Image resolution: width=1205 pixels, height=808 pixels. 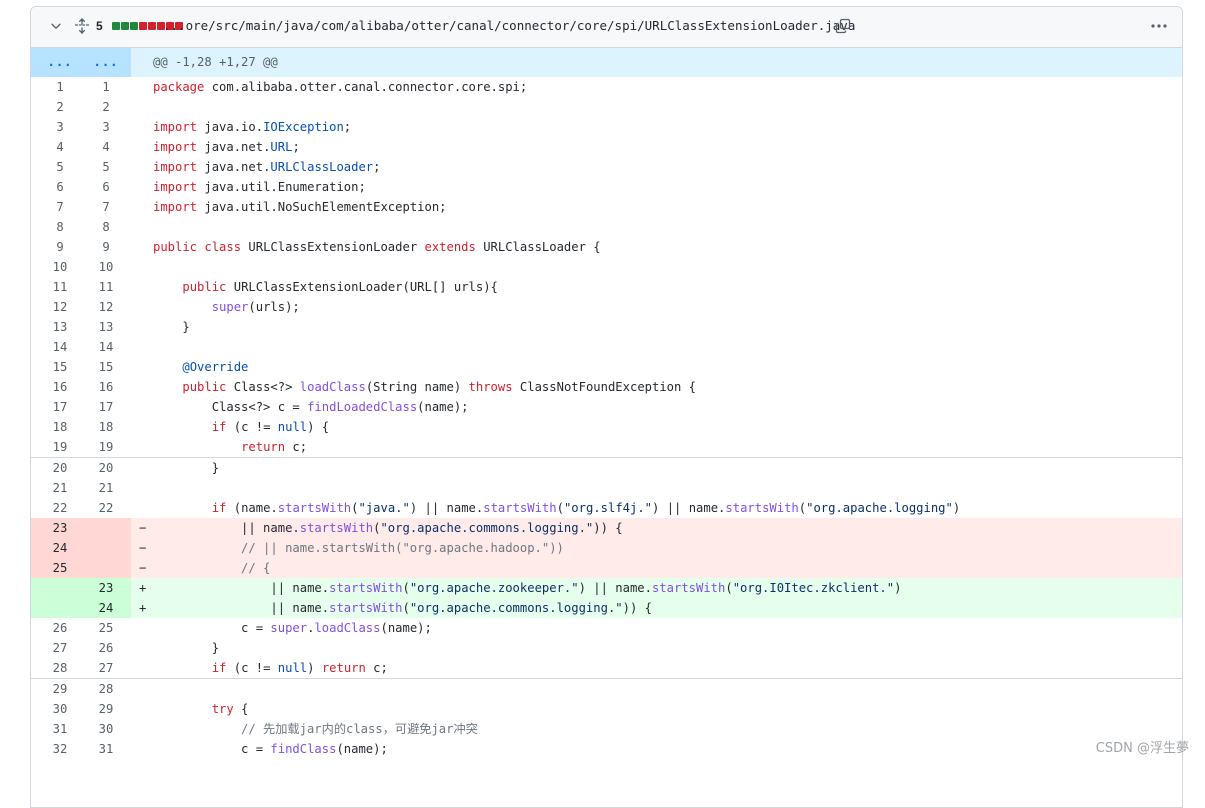 What do you see at coordinates (106, 387) in the screenshot?
I see `new-line-number: 16` at bounding box center [106, 387].